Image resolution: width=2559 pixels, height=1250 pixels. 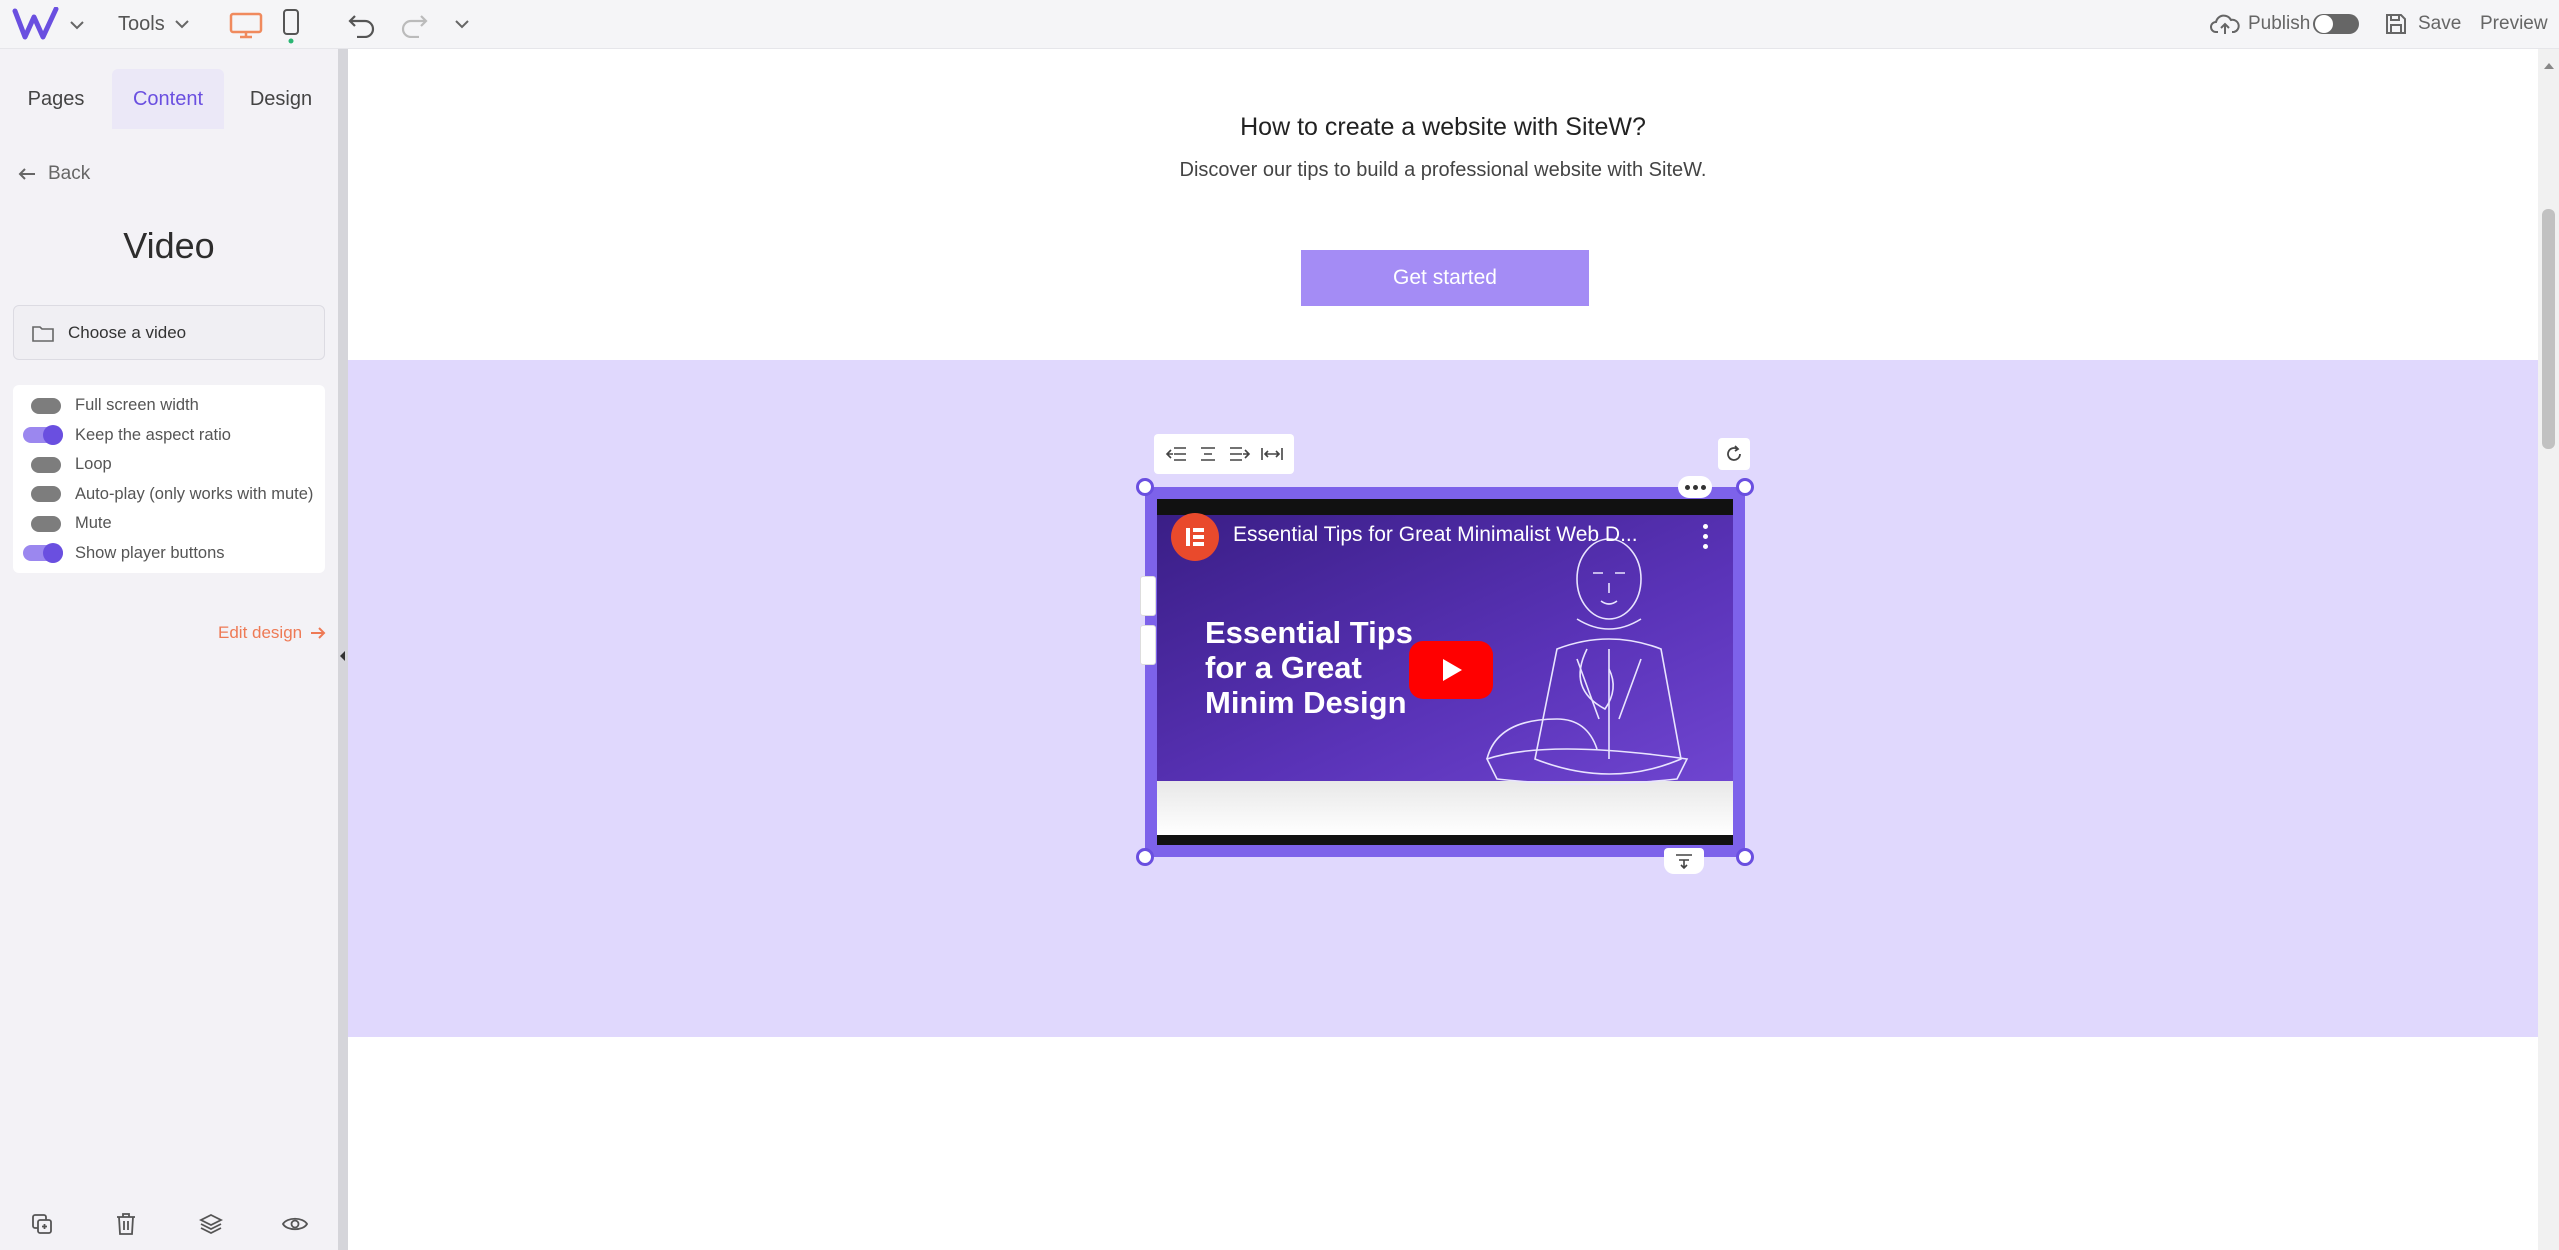 I want to click on full-width-icon, so click(x=1272, y=454).